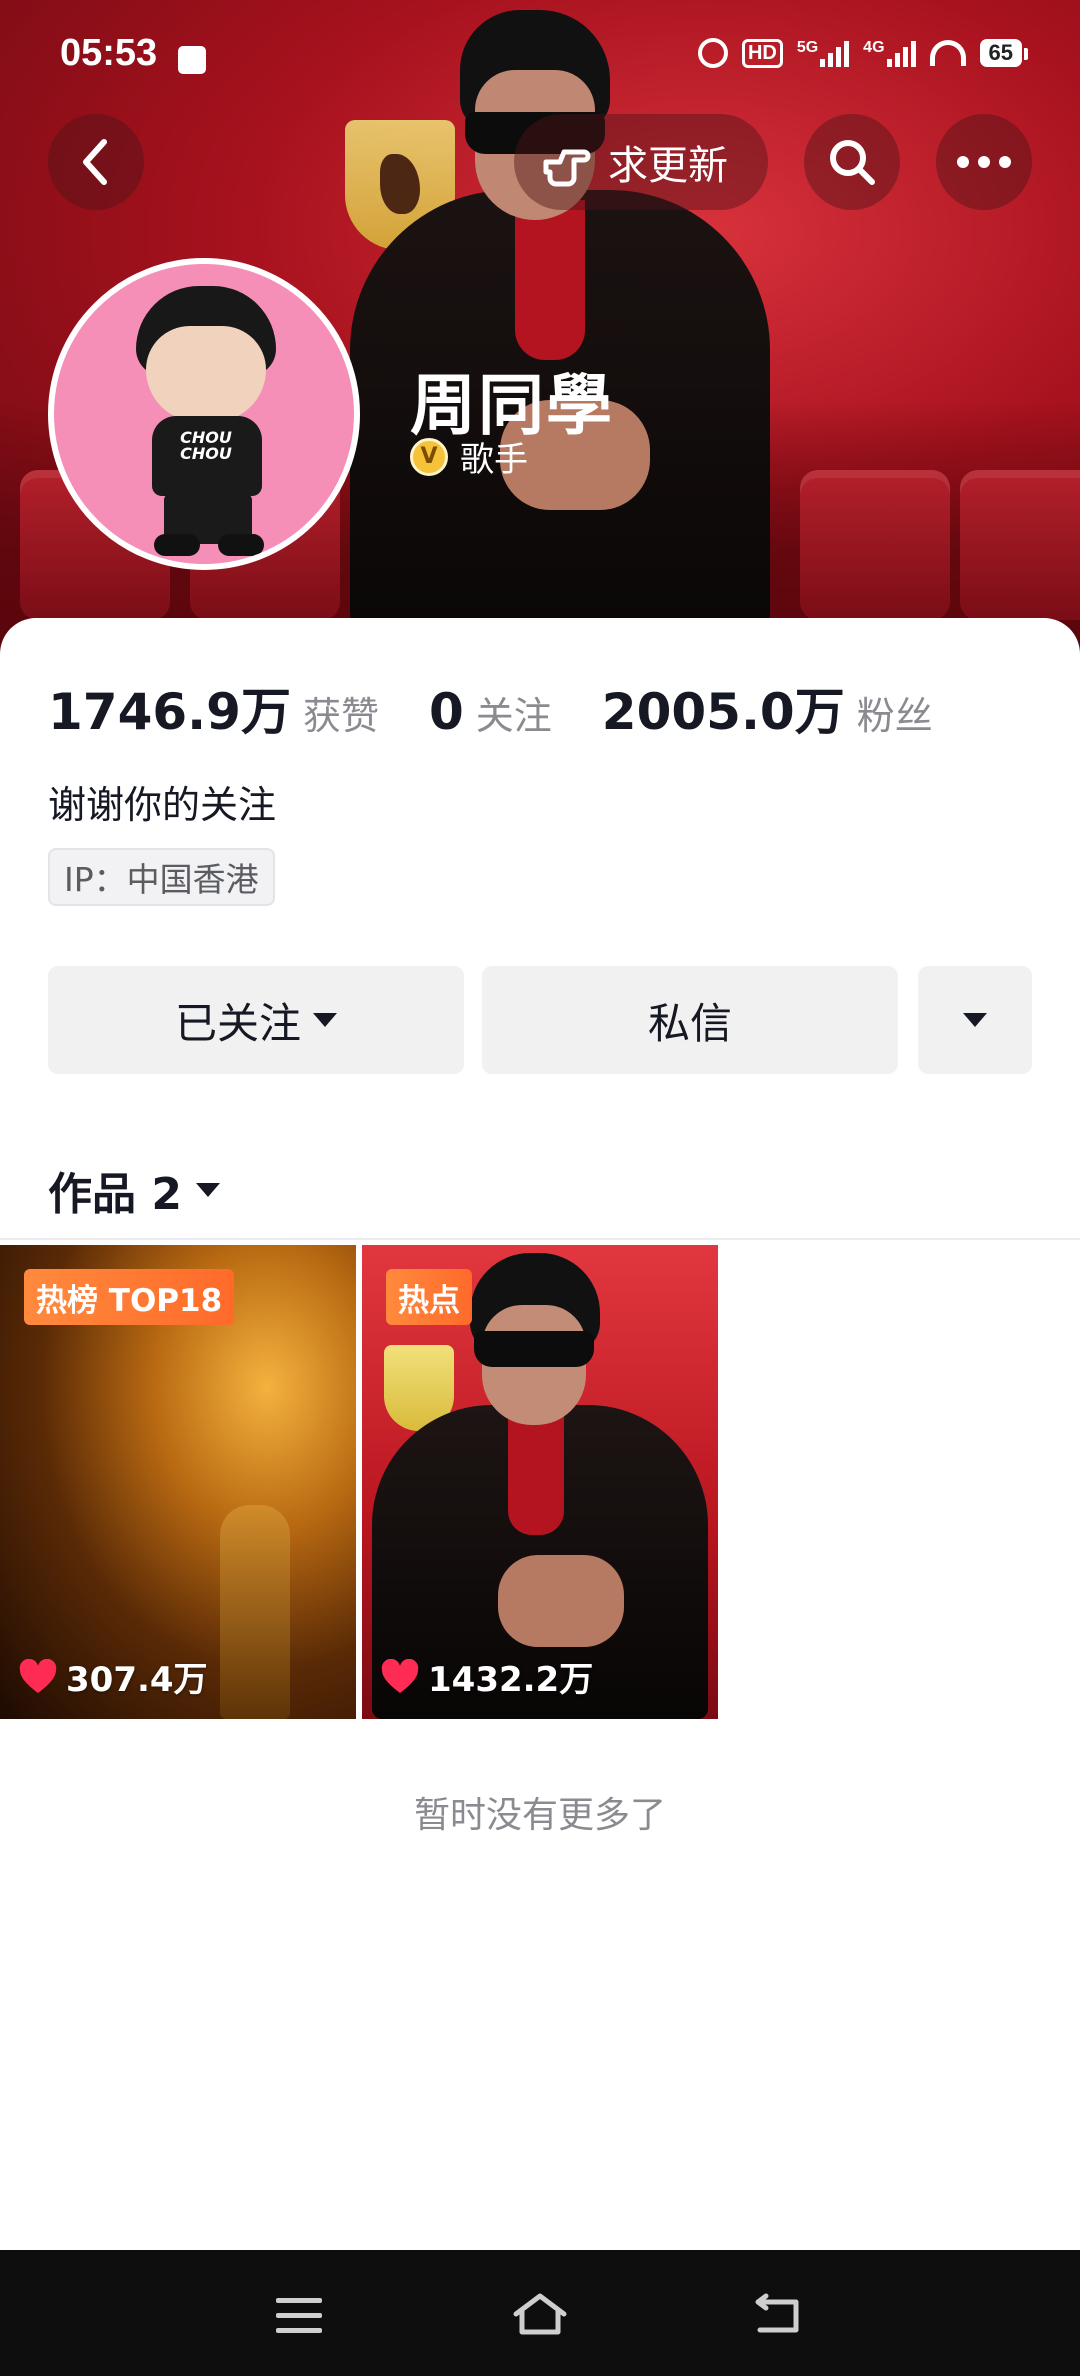  What do you see at coordinates (129, 1297) in the screenshot?
I see `hot-rank-tag: 热榜 TOP18` at bounding box center [129, 1297].